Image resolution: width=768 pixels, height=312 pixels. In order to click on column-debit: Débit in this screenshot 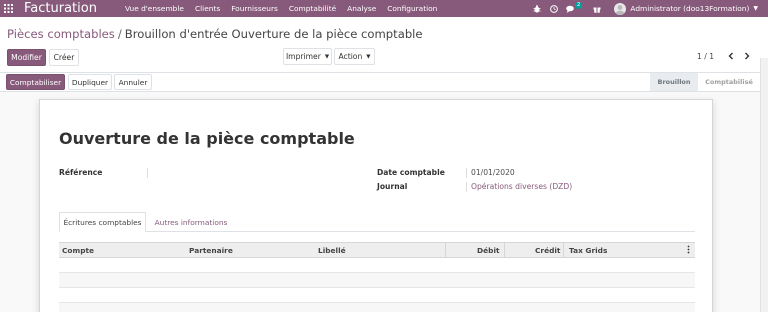, I will do `click(488, 250)`.